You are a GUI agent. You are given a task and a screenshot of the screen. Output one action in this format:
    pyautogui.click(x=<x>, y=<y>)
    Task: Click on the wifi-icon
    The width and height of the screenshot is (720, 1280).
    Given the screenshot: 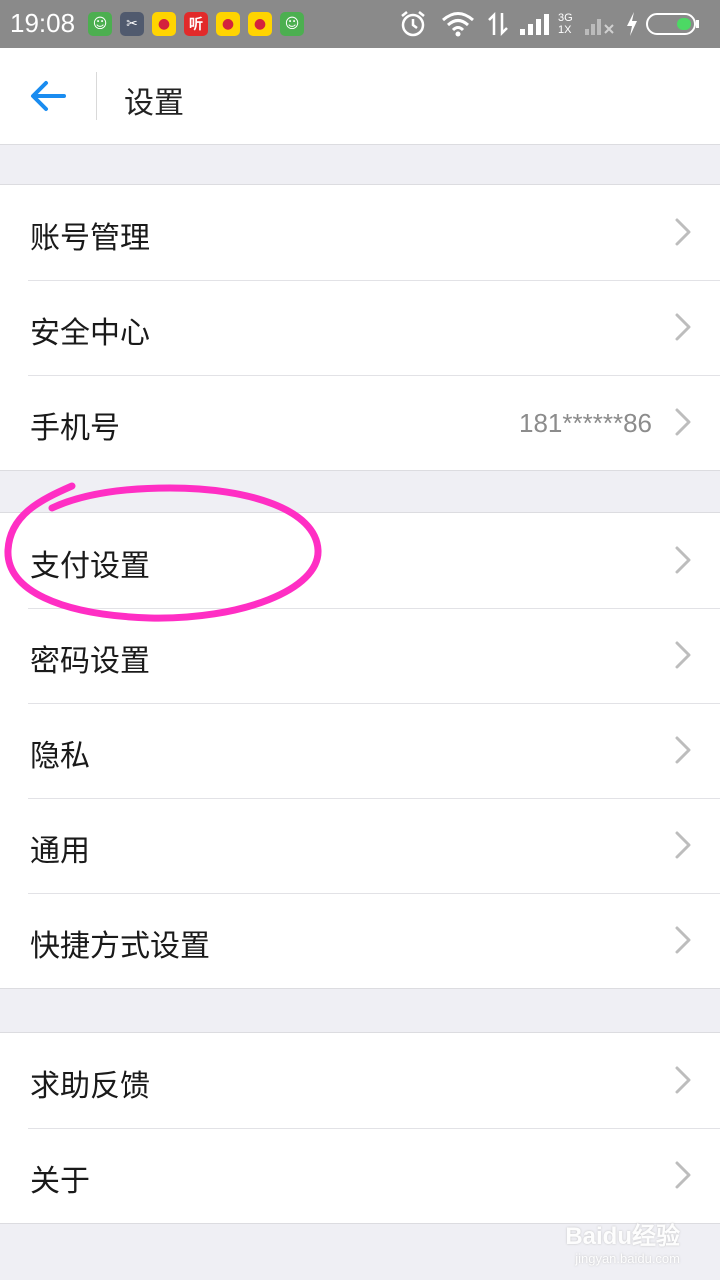 What is the action you would take?
    pyautogui.click(x=458, y=24)
    